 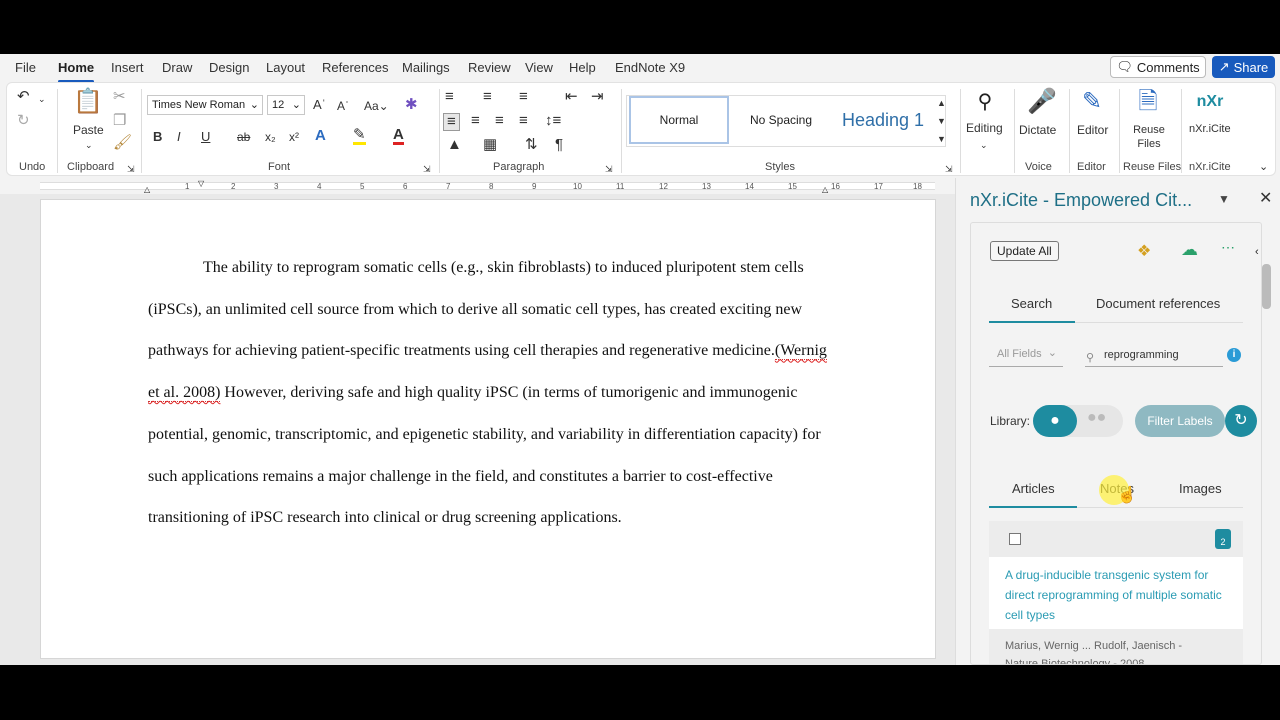 I want to click on style-heading-1: Heading 1, so click(x=883, y=120).